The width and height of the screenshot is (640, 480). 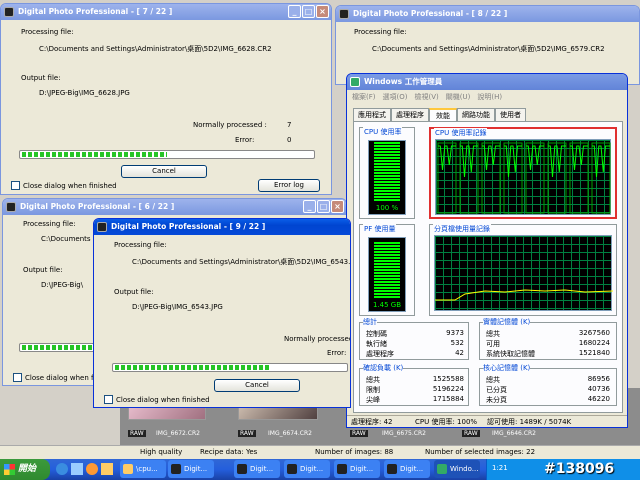 What do you see at coordinates (387, 177) in the screenshot?
I see `cpu-usage-meter: 100 %` at bounding box center [387, 177].